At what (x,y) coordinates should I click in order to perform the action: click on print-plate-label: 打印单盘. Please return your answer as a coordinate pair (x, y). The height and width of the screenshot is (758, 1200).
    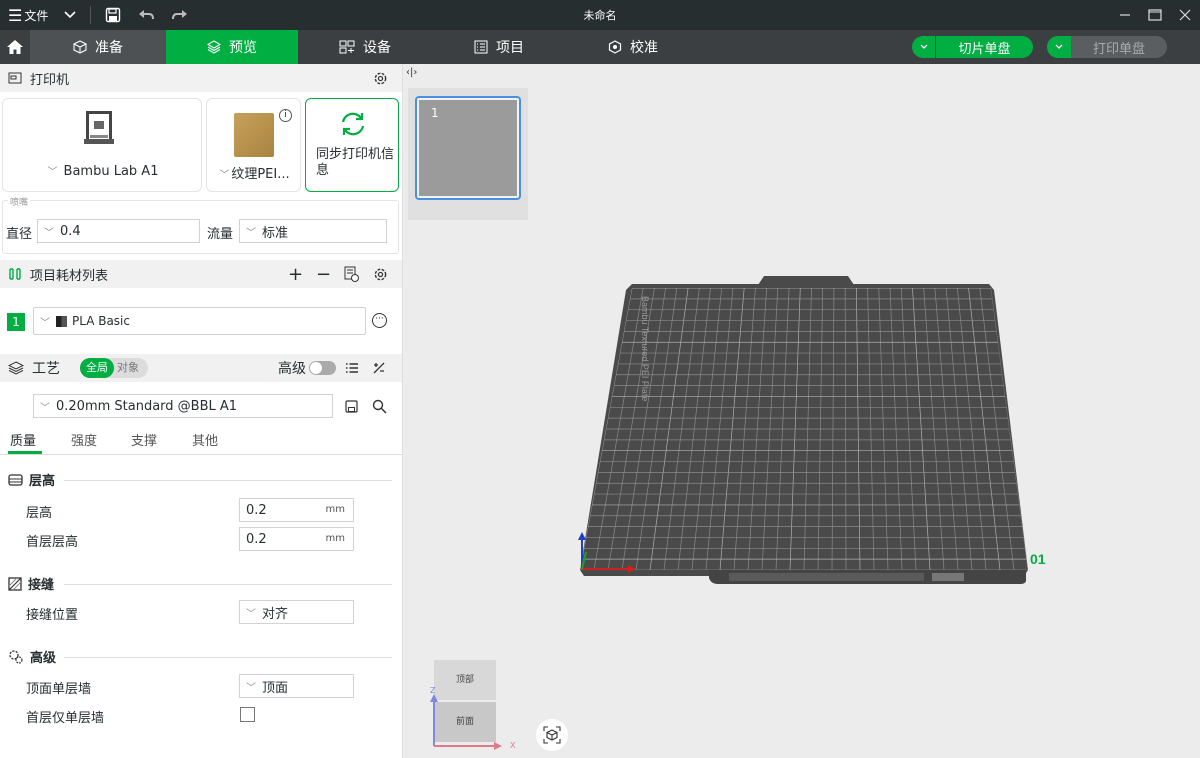
    Looking at the image, I should click on (1118, 49).